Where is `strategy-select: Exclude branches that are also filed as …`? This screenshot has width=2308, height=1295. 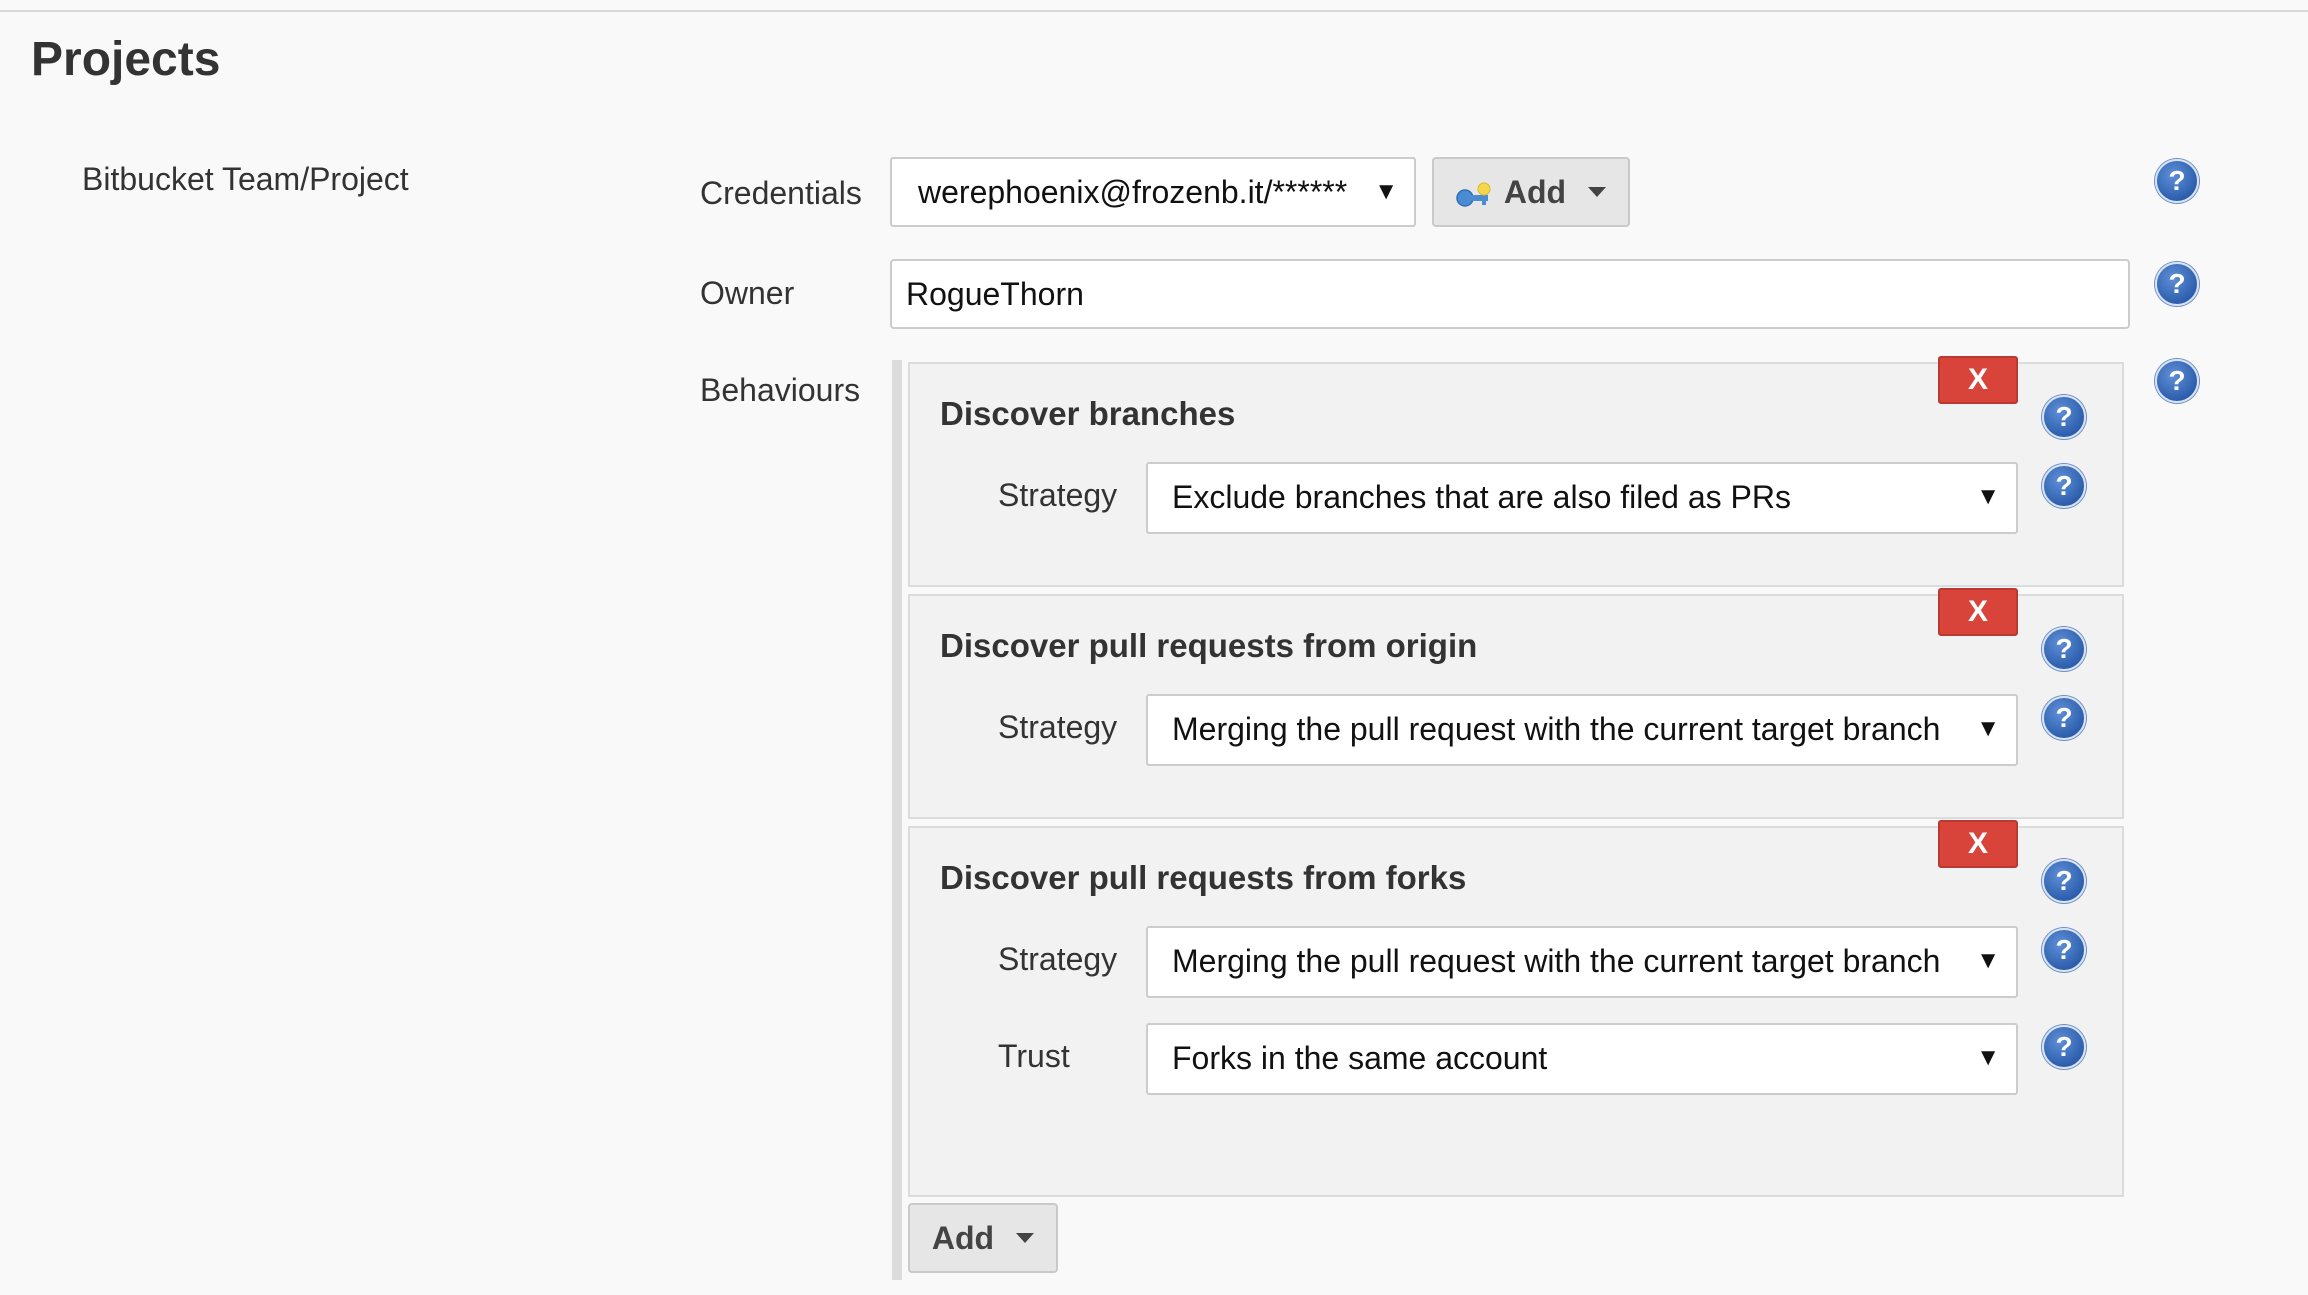 strategy-select: Exclude branches that are also filed as … is located at coordinates (1582, 498).